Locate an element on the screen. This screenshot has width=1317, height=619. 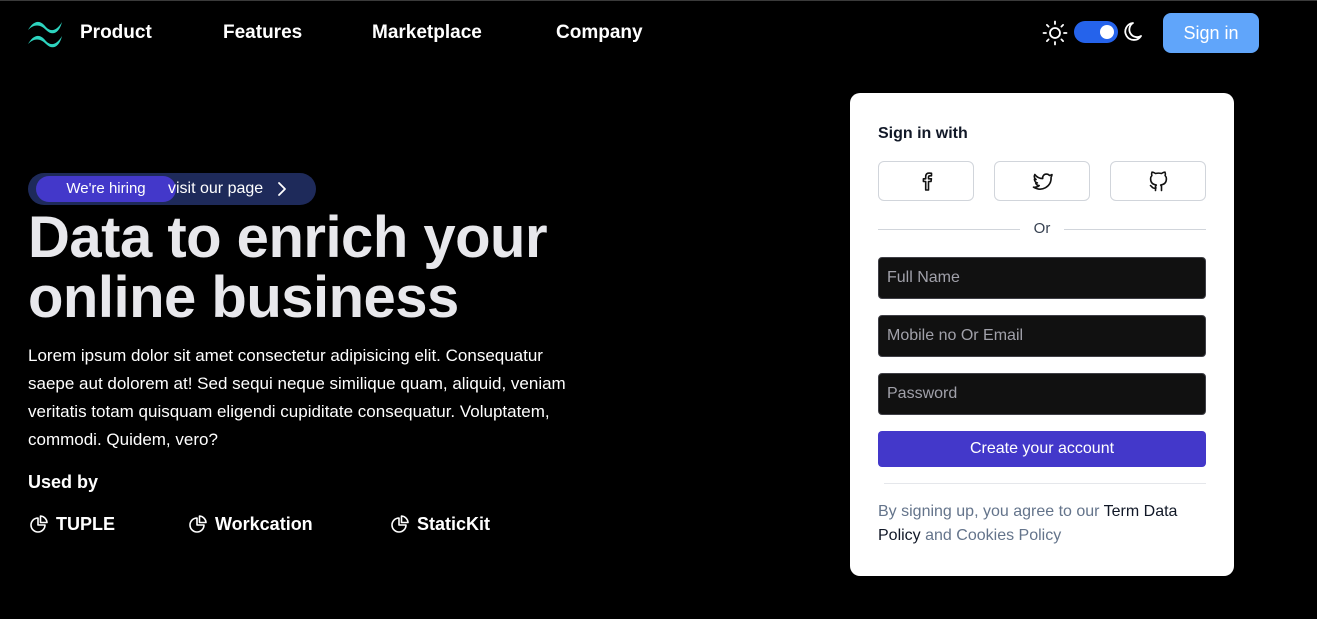
or-separator: Or is located at coordinates (1042, 229).